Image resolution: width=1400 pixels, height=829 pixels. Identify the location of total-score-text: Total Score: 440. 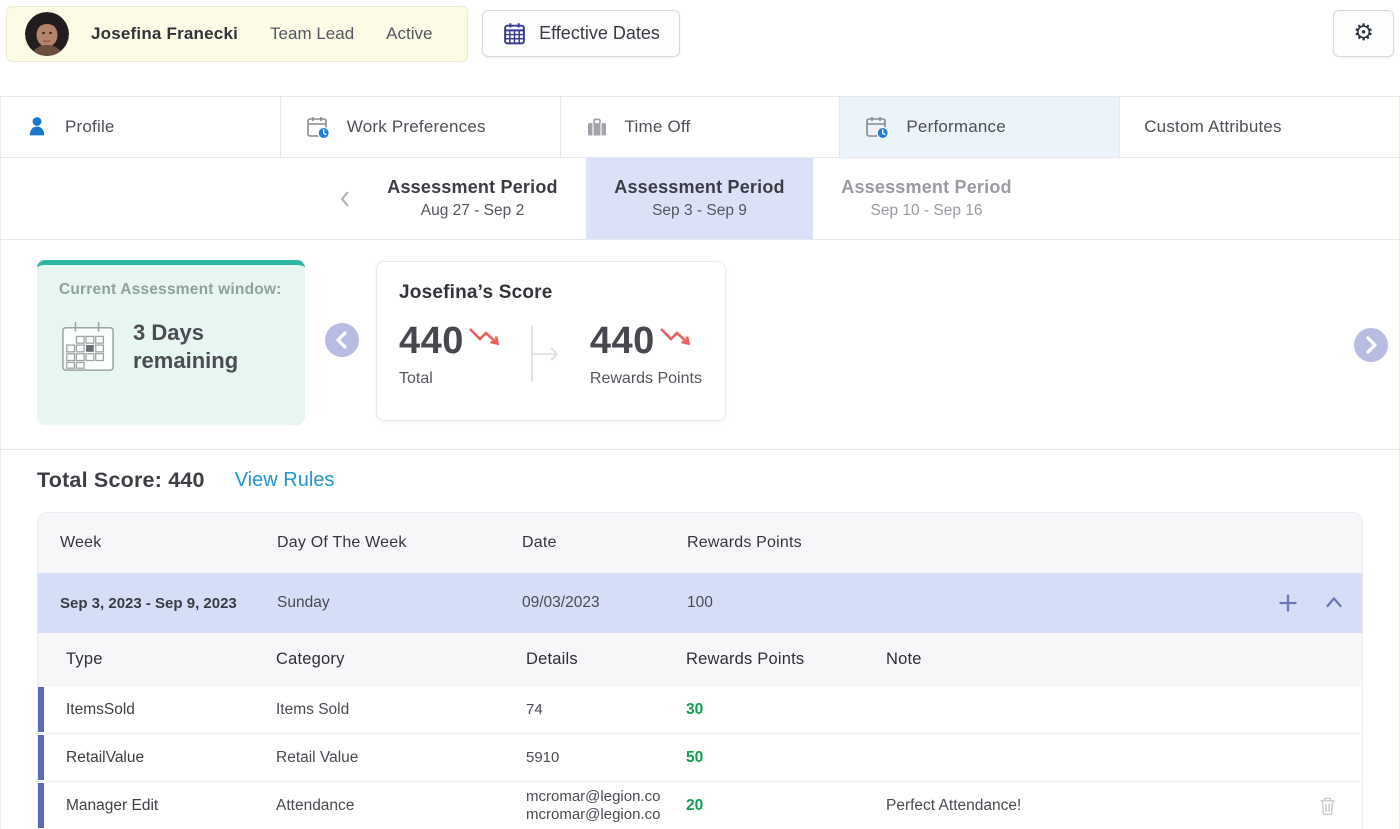
(121, 479).